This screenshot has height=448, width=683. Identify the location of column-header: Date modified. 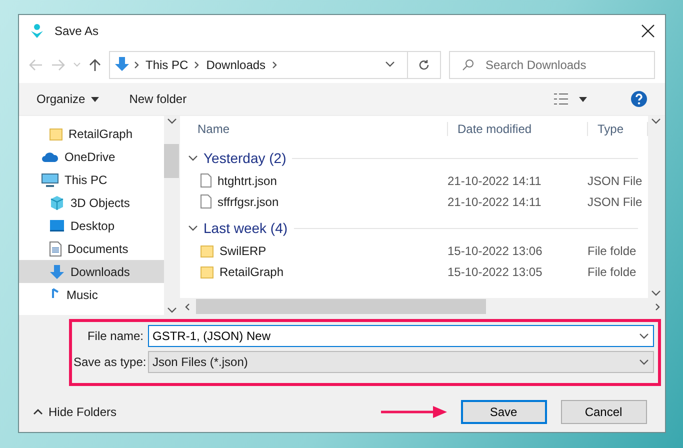
(518, 129).